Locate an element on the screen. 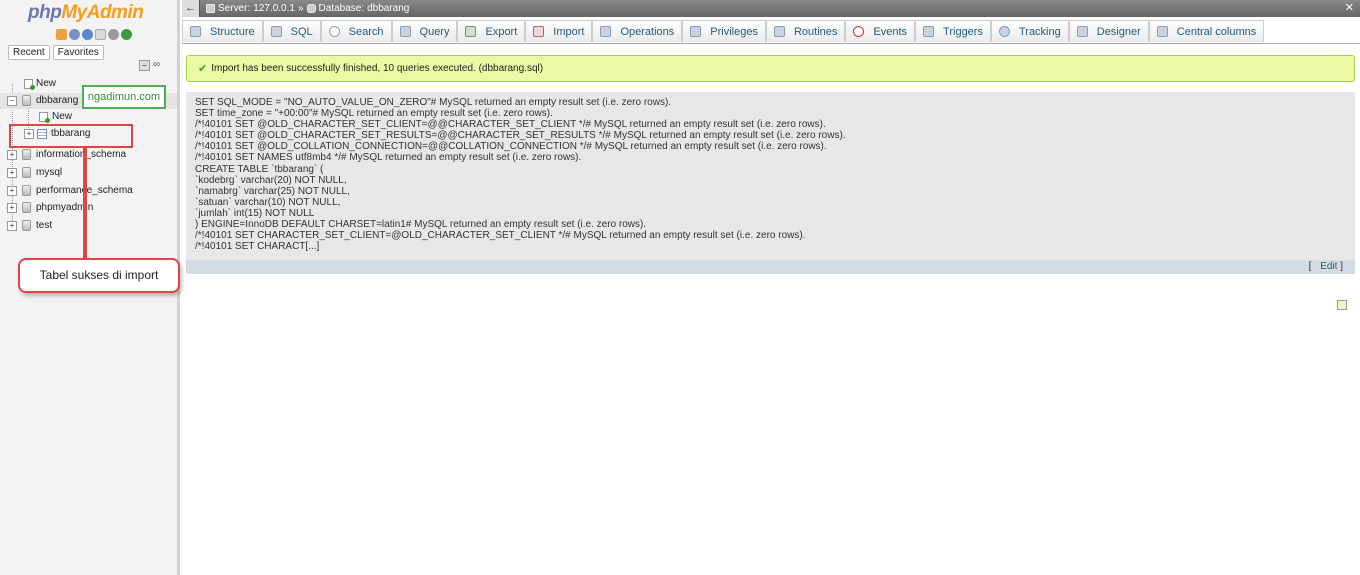 This screenshot has height=575, width=1360. tree-item-information-schema: + information_schema is located at coordinates (88, 155).